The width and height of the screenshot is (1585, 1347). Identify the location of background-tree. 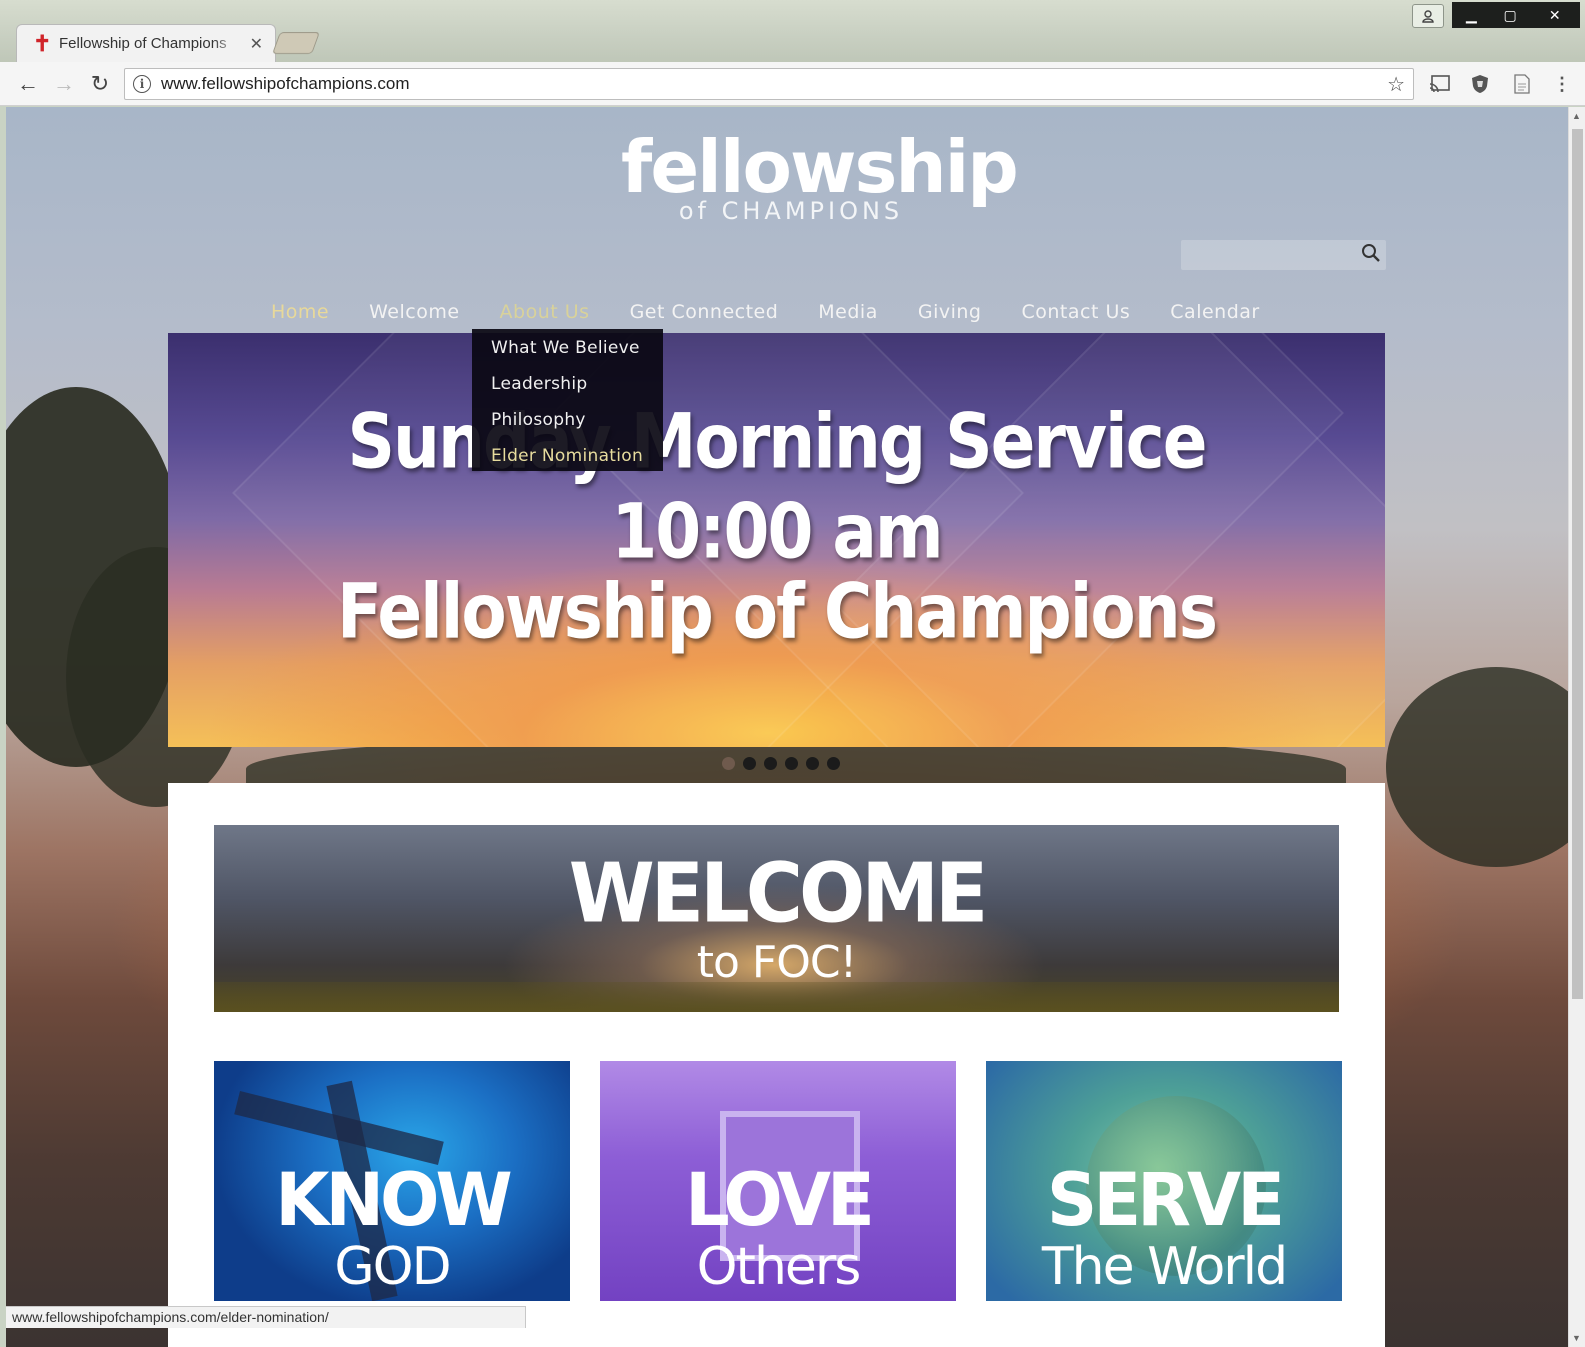
(1477, 767).